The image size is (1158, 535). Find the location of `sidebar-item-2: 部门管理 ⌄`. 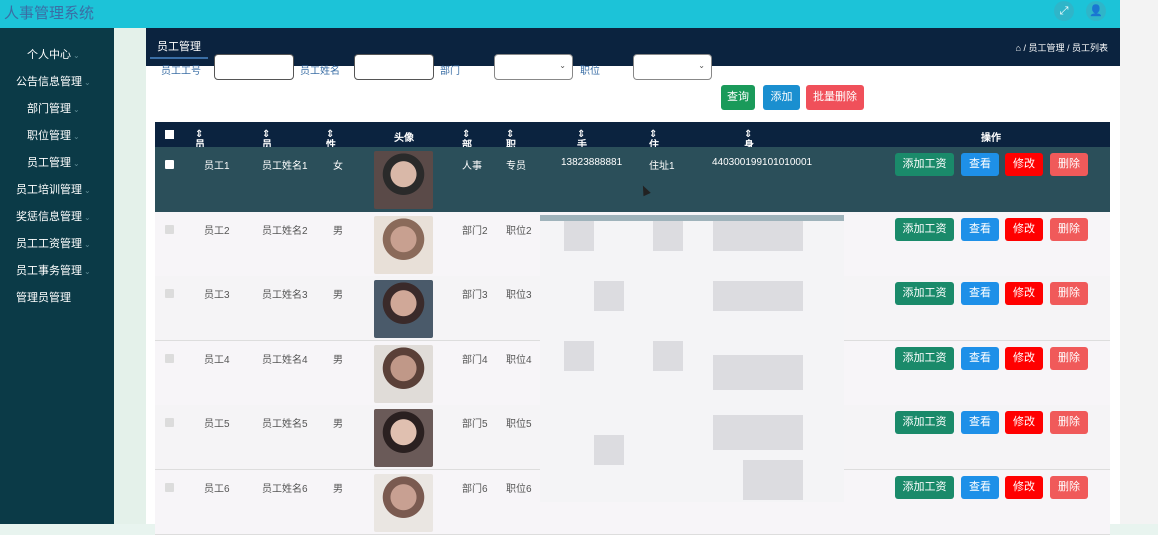

sidebar-item-2: 部门管理 ⌄ is located at coordinates (57, 109).